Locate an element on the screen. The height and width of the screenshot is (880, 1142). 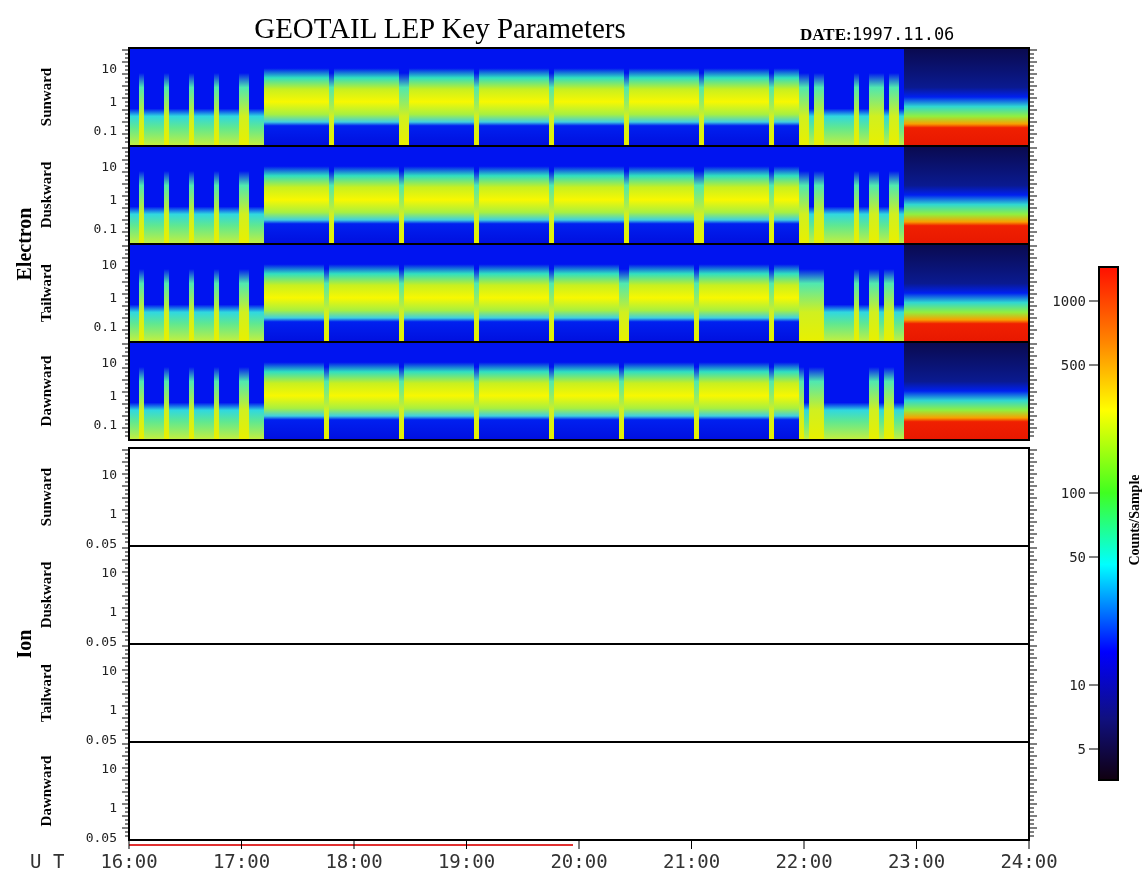
color-scale-label: 100 is located at coordinates (1073, 493).